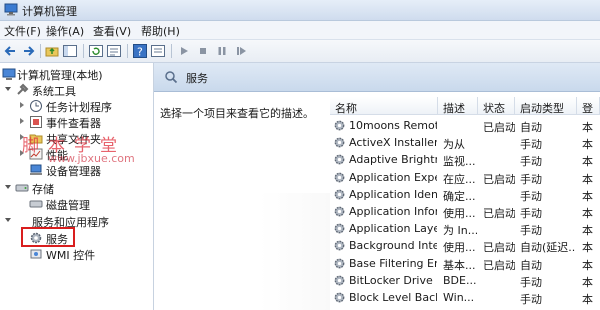 The height and width of the screenshot is (310, 600). I want to click on tree-item-event-viewer: 事件查看器, so click(85, 122).